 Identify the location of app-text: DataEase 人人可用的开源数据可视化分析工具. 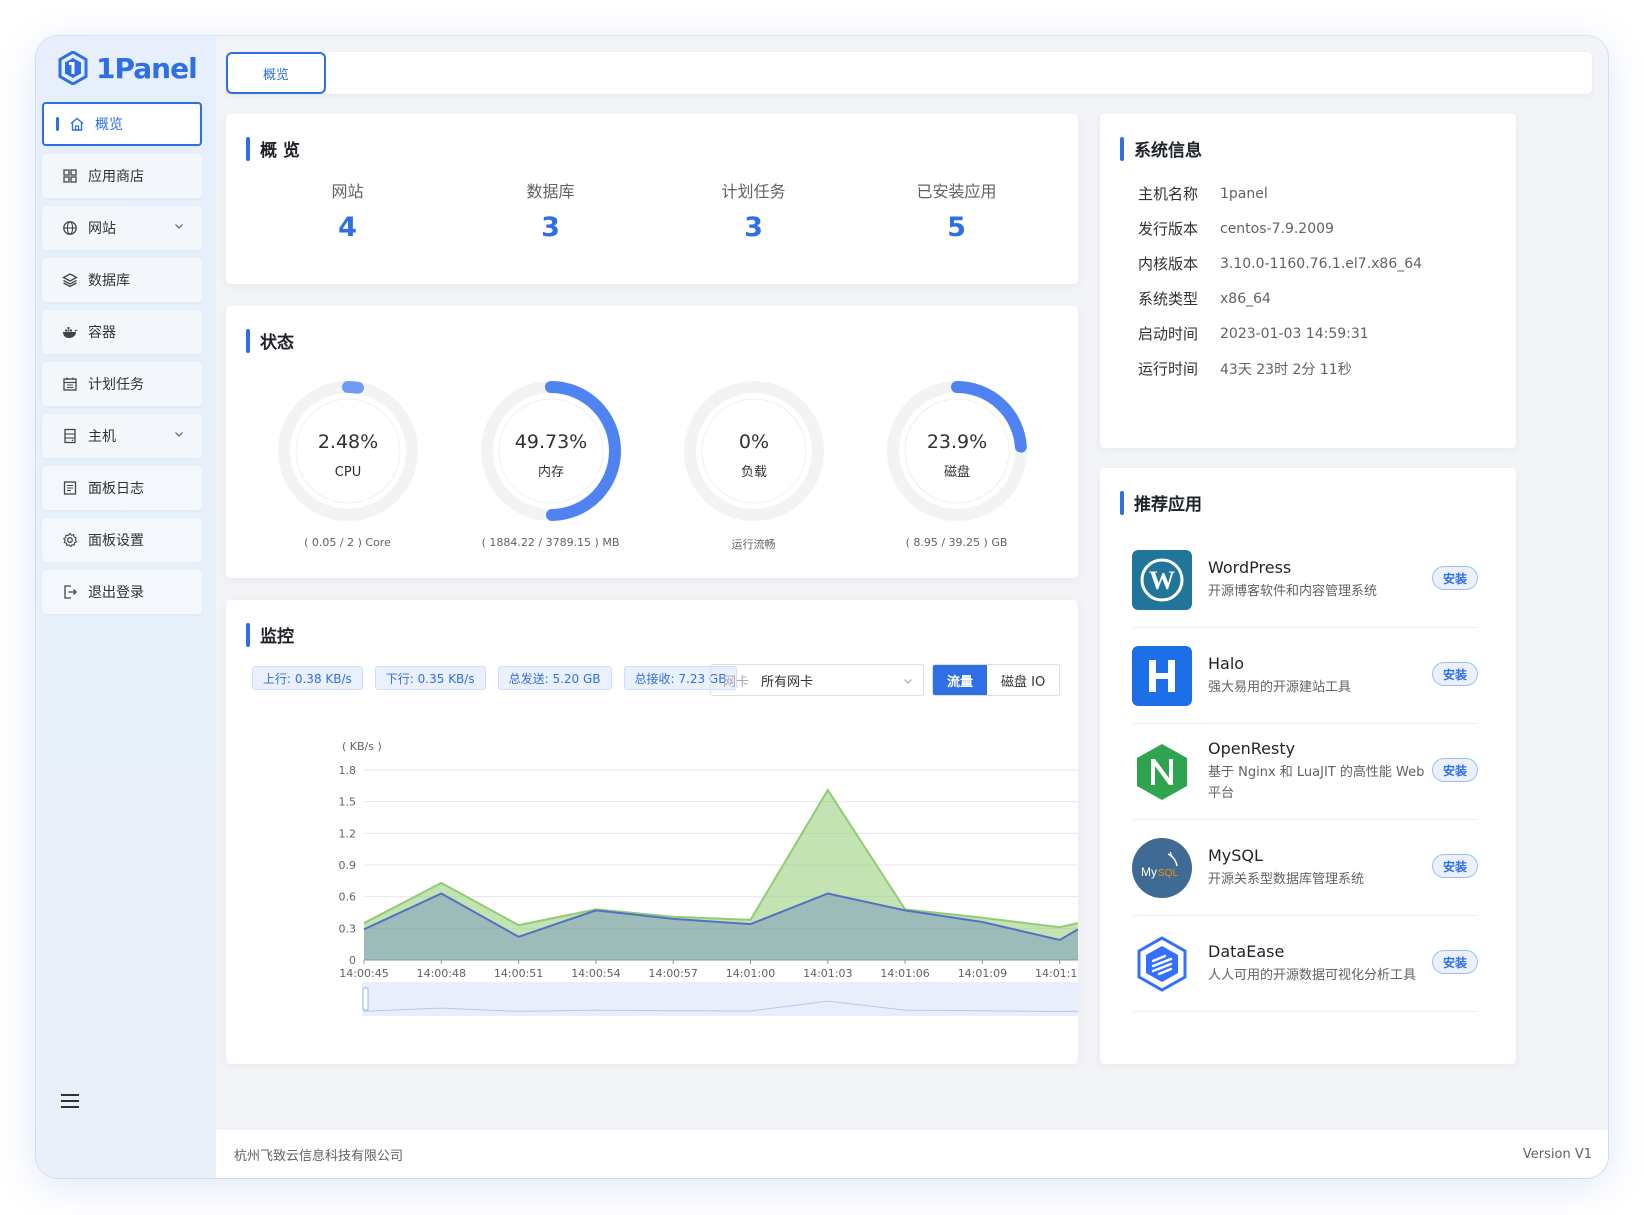
(1323, 964).